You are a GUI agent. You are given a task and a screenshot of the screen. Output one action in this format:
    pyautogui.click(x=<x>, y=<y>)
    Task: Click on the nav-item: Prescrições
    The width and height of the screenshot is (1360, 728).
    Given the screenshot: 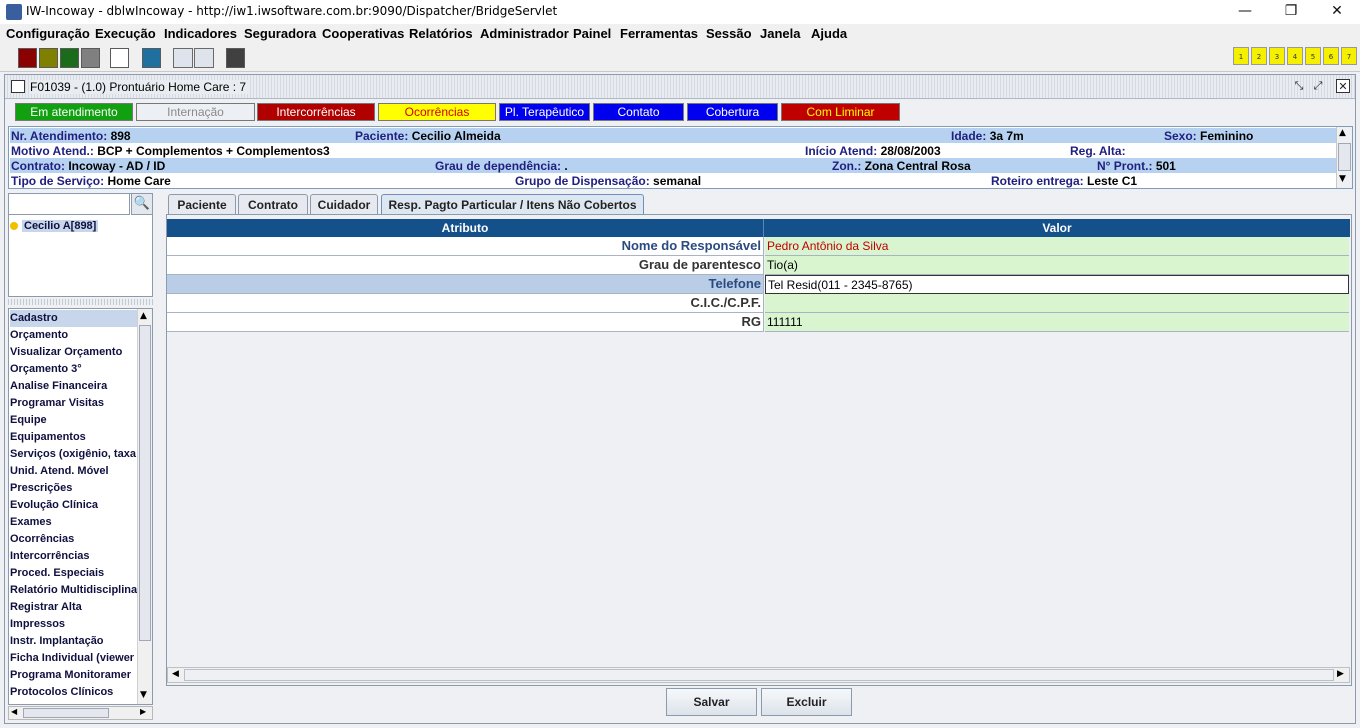 What is the action you would take?
    pyautogui.click(x=74, y=488)
    